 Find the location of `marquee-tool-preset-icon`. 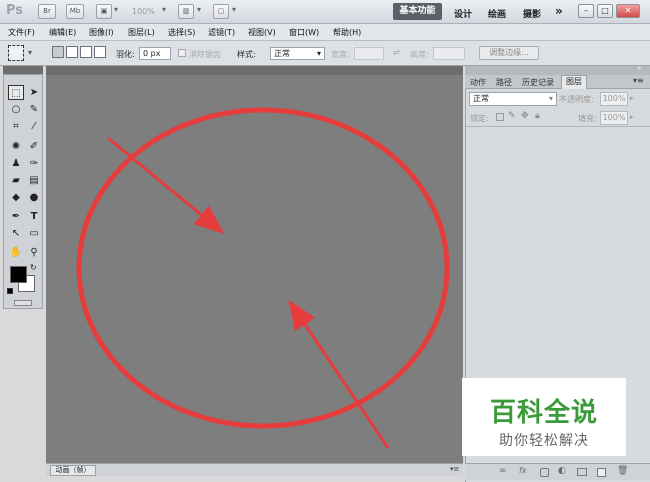

marquee-tool-preset-icon is located at coordinates (16, 53).